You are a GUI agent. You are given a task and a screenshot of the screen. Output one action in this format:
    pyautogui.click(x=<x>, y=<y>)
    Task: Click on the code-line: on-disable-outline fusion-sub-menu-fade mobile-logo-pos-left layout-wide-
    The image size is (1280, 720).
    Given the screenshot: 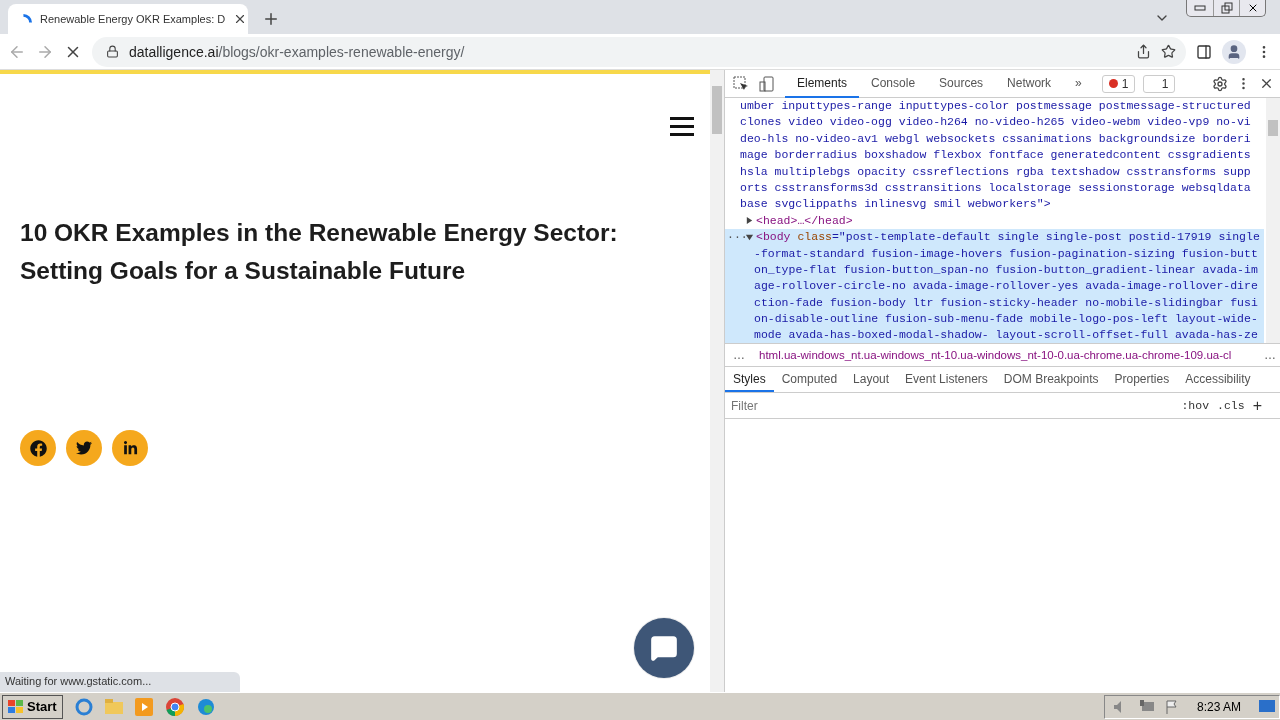 What is the action you would take?
    pyautogui.click(x=1006, y=319)
    